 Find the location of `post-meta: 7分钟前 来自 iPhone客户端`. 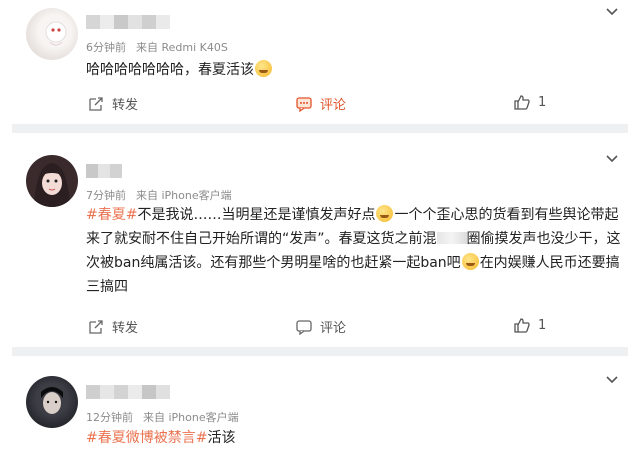

post-meta: 7分钟前 来自 iPhone客户端 is located at coordinates (159, 195).